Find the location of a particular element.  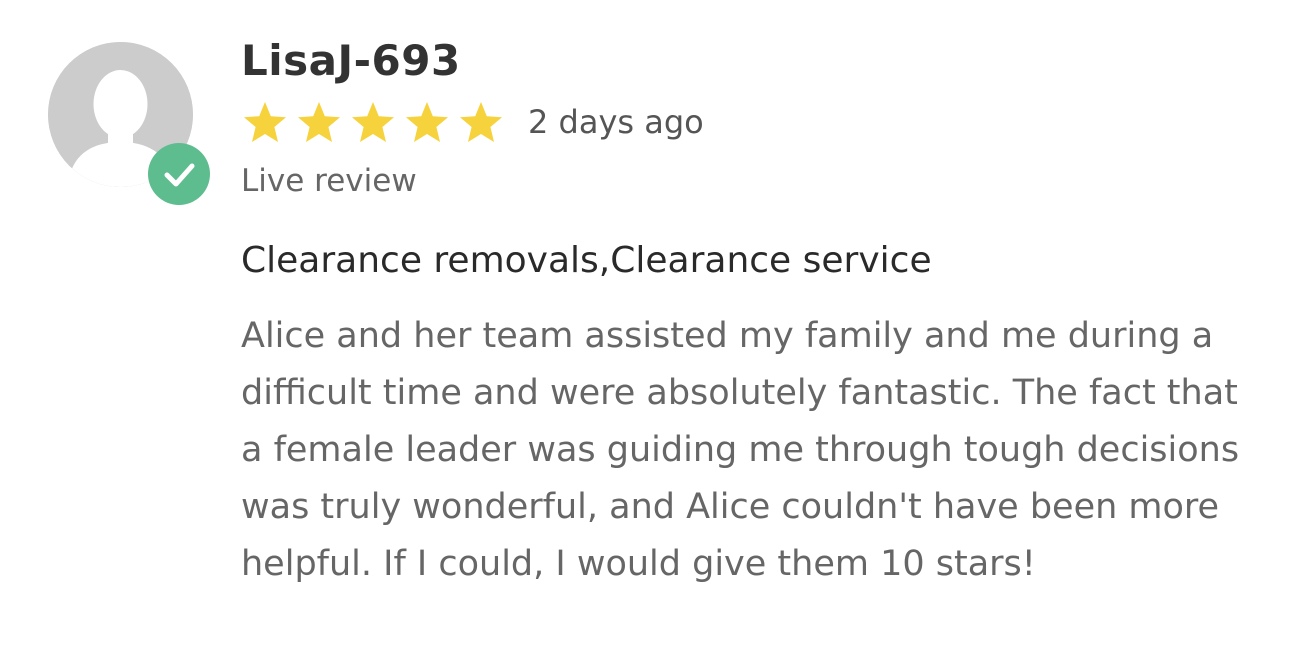

verified-badge is located at coordinates (179, 174).